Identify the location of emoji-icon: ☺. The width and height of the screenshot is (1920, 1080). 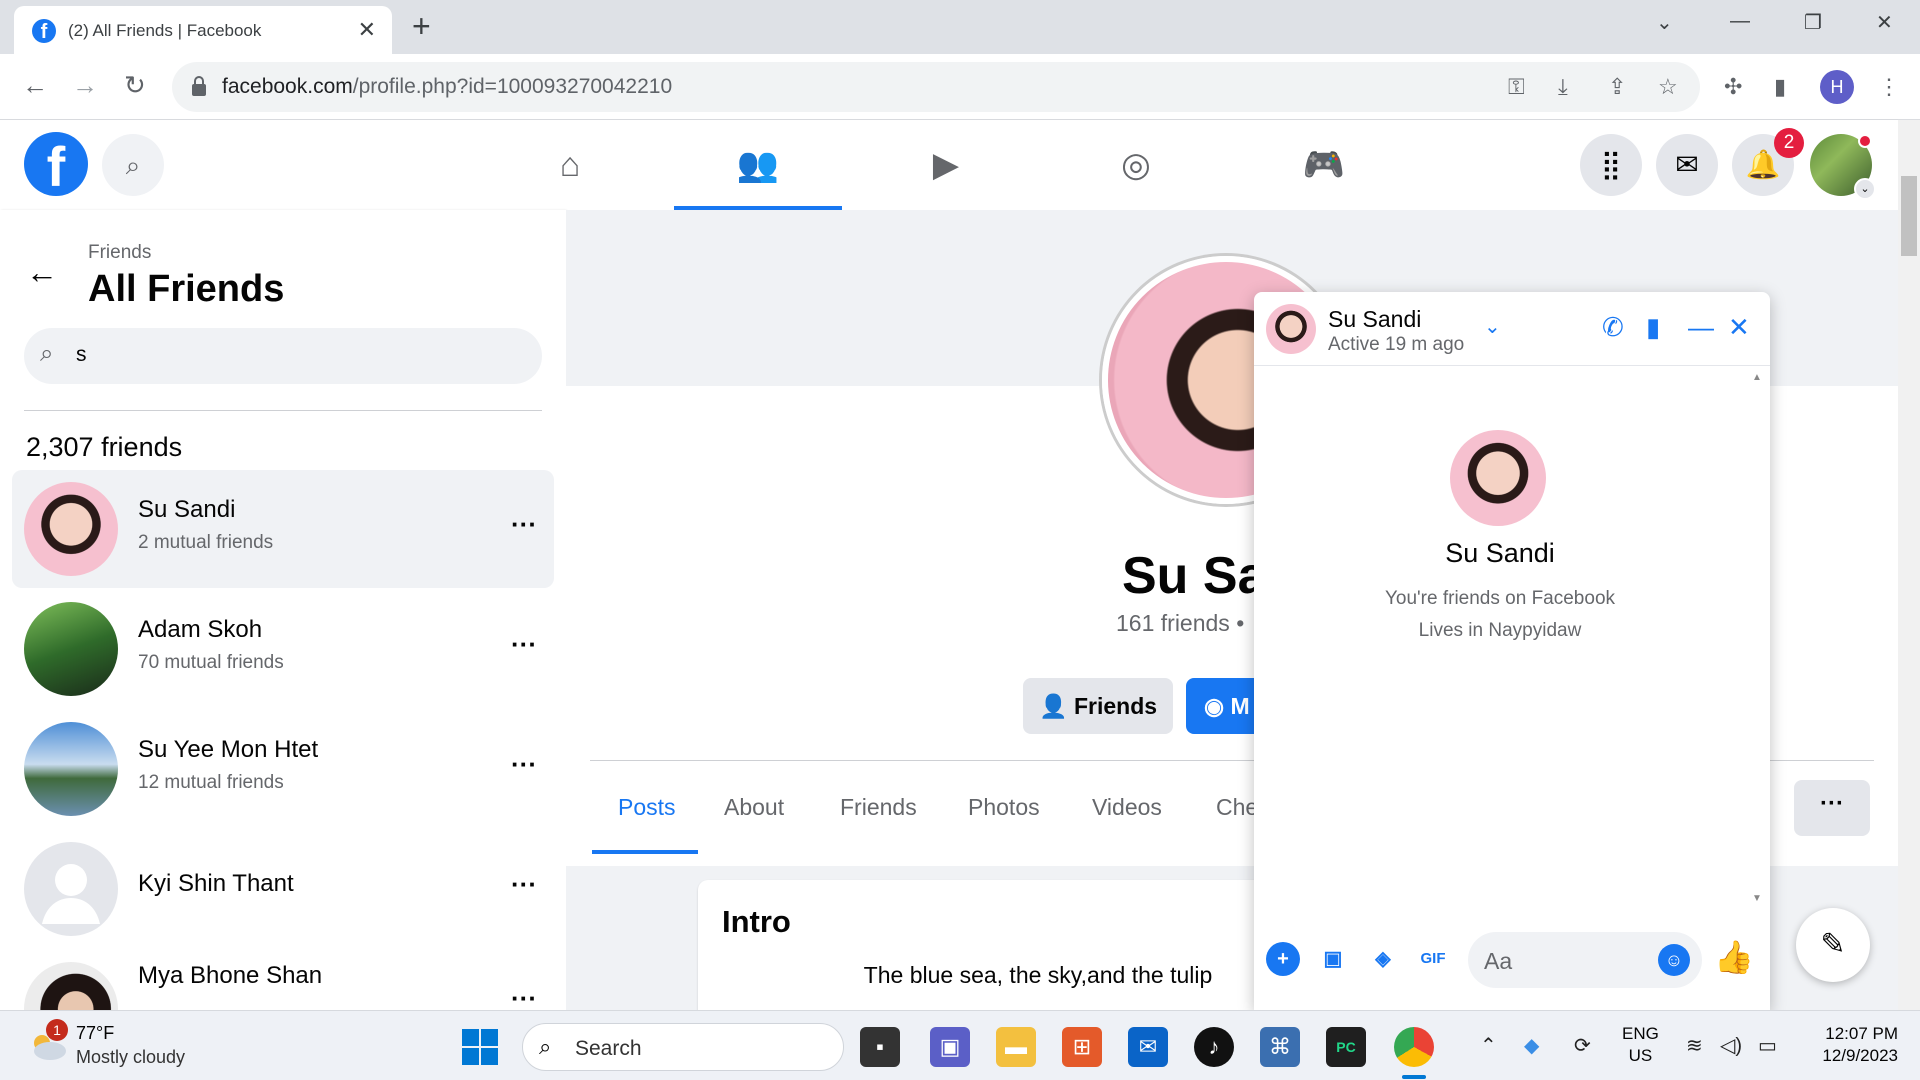
(1674, 960).